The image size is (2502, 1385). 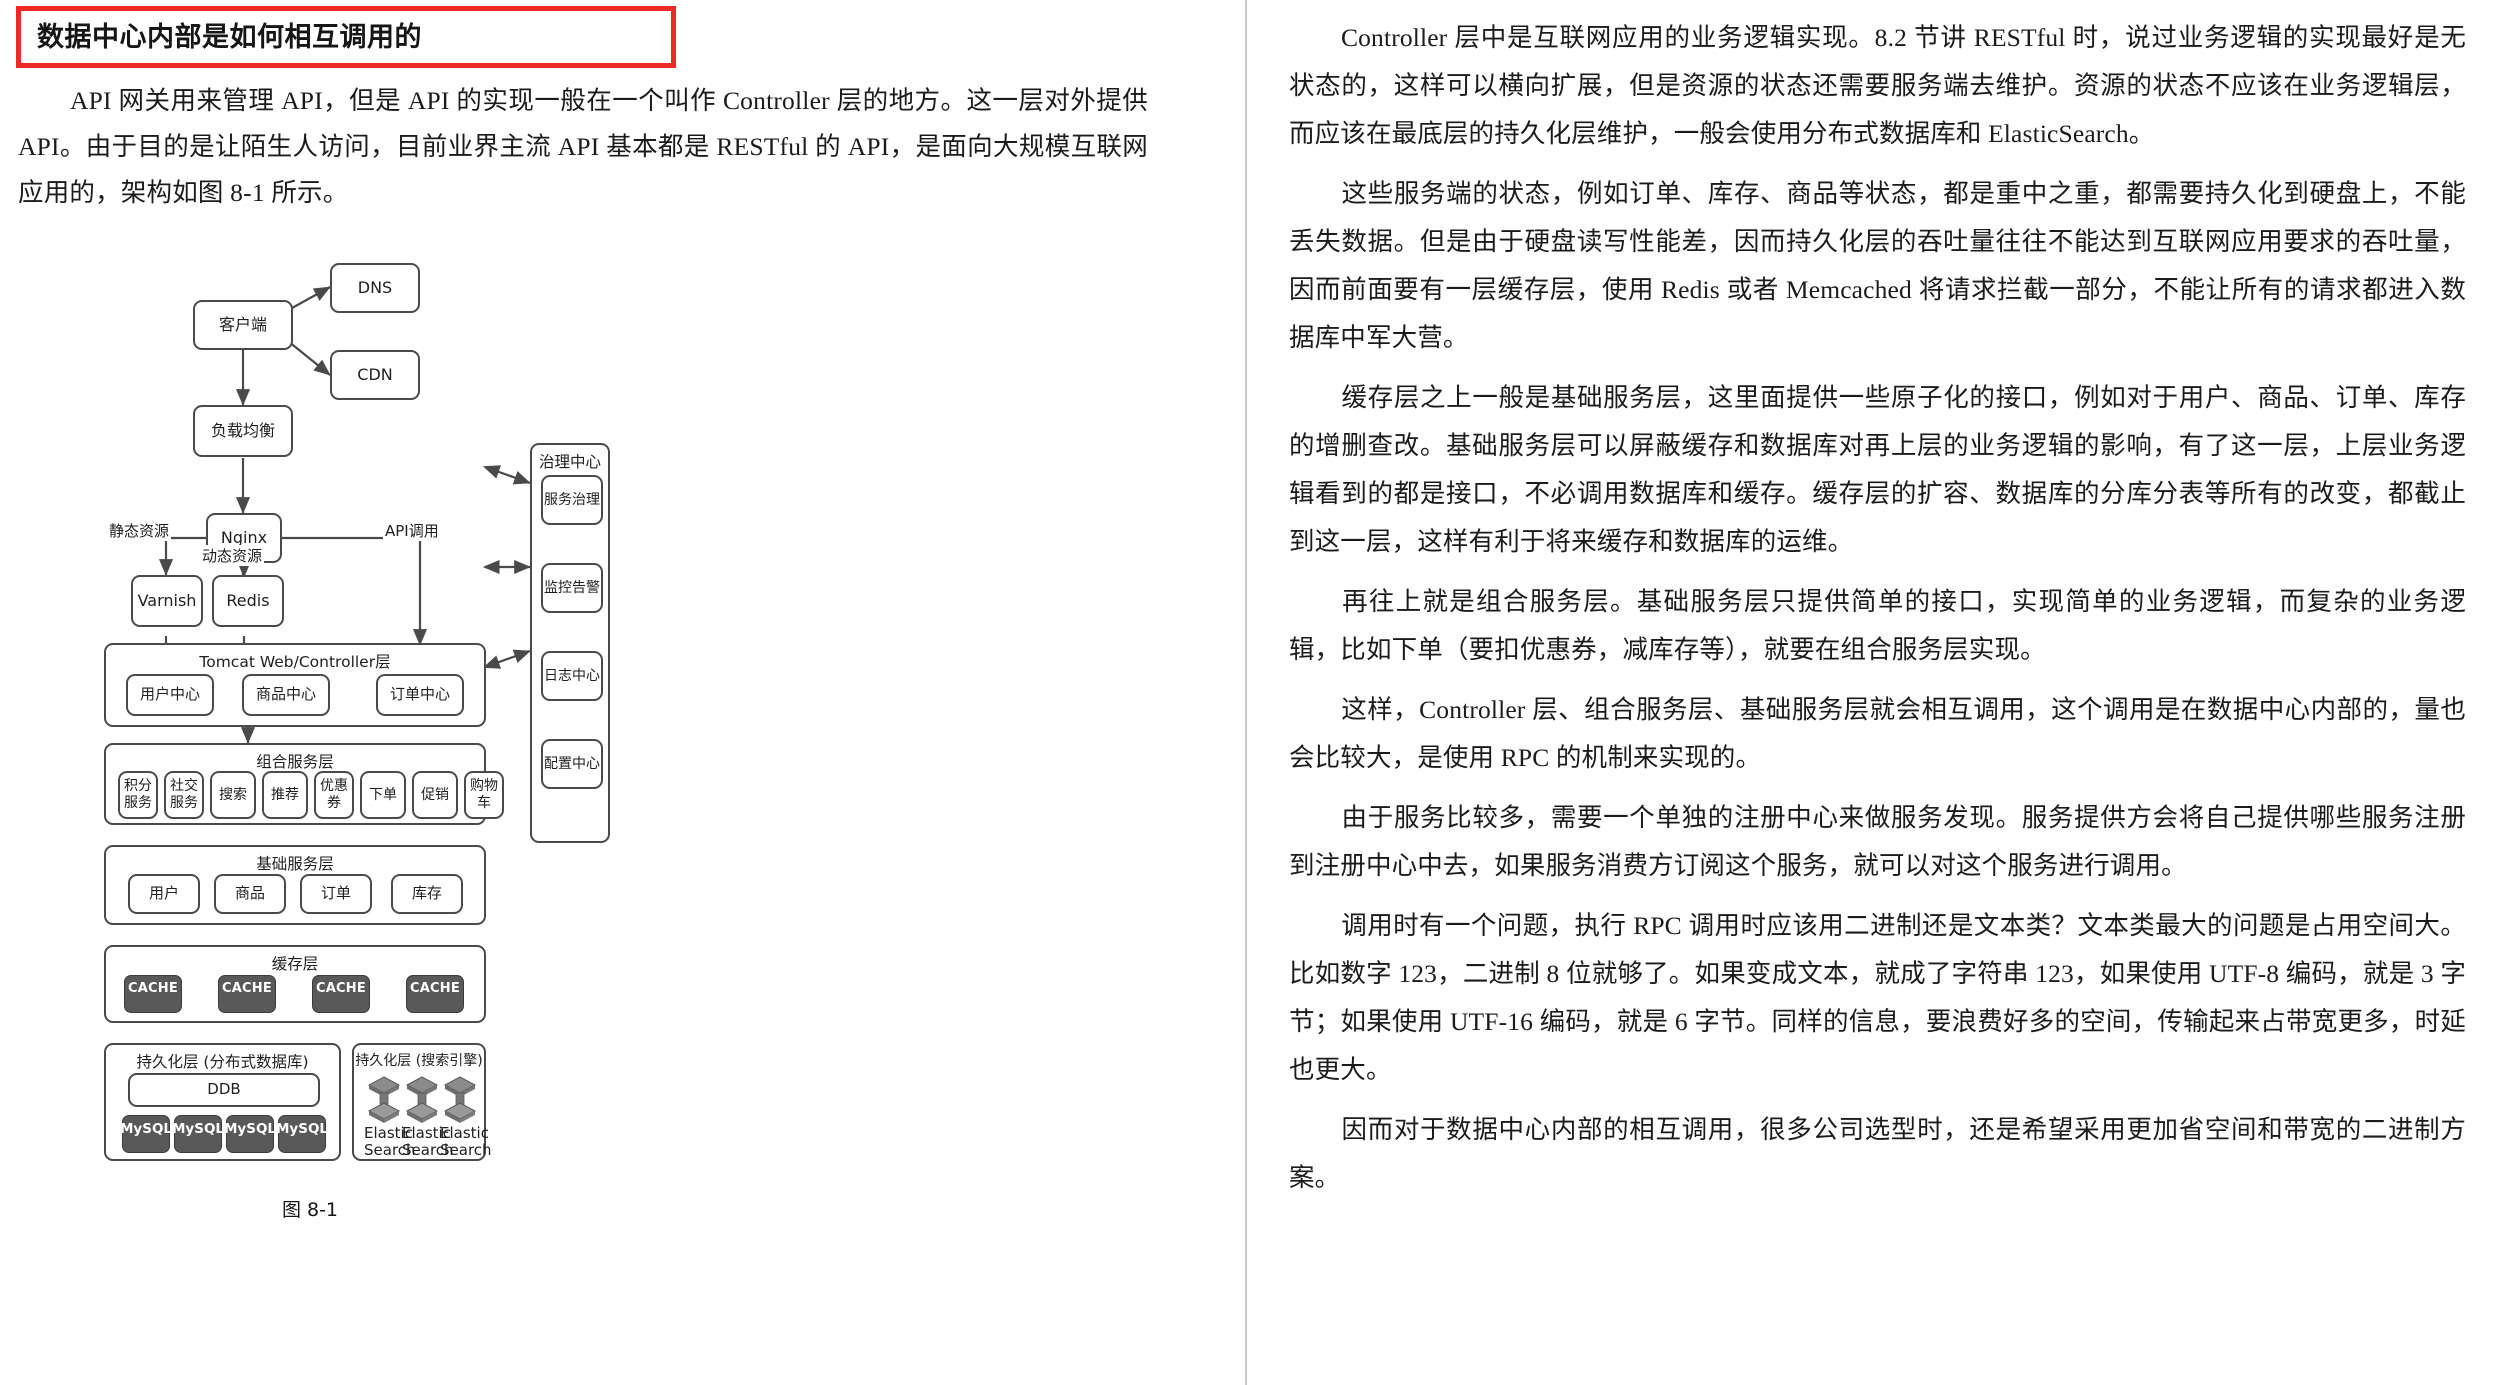 I want to click on basic-item-product: 商品, so click(x=250, y=894).